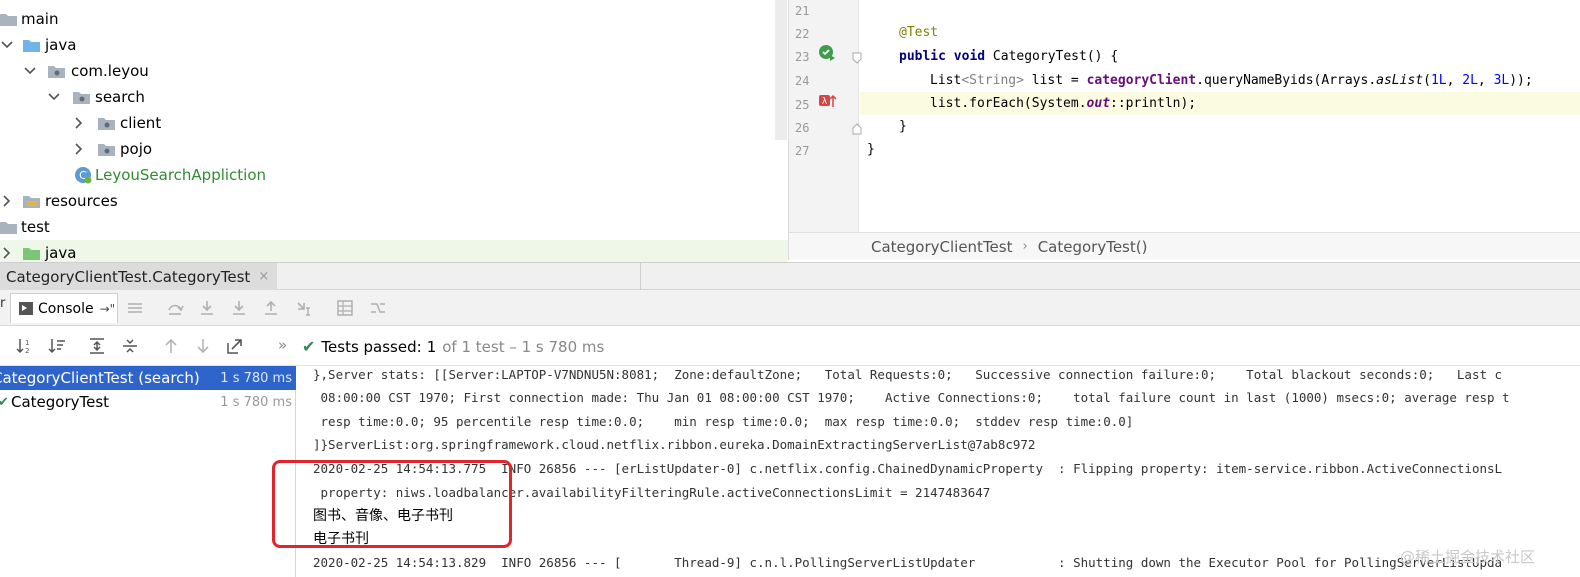 The image size is (1580, 577). I want to click on highlight-box, so click(392, 504).